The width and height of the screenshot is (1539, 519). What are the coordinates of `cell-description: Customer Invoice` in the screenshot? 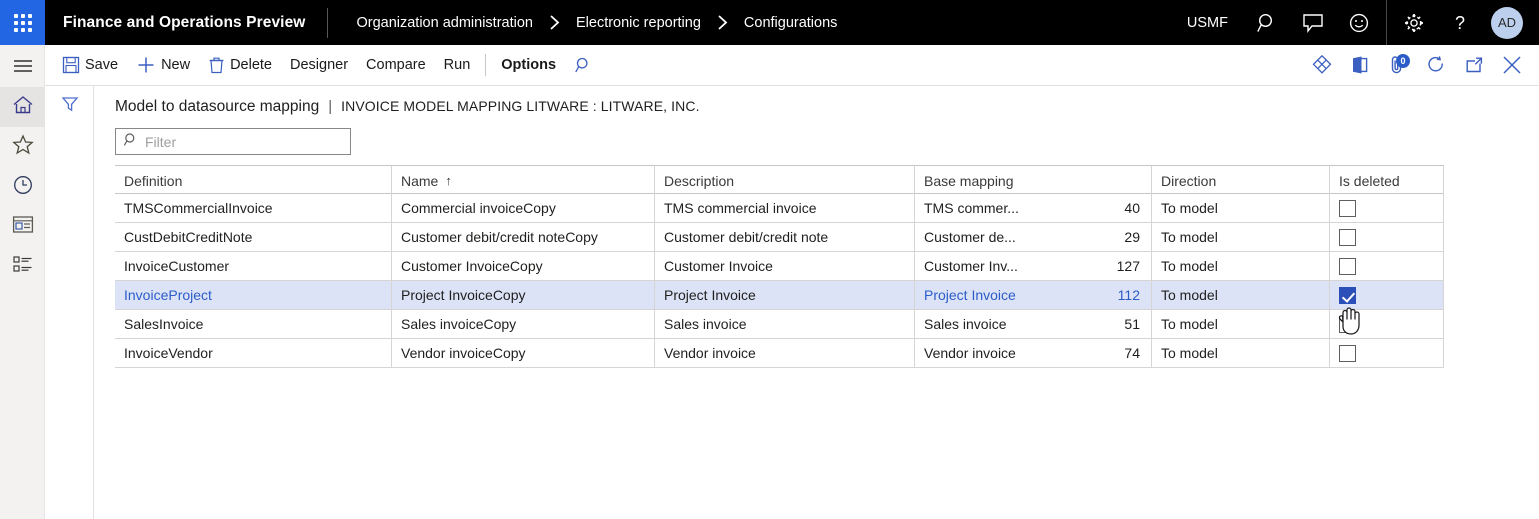 It's located at (785, 266).